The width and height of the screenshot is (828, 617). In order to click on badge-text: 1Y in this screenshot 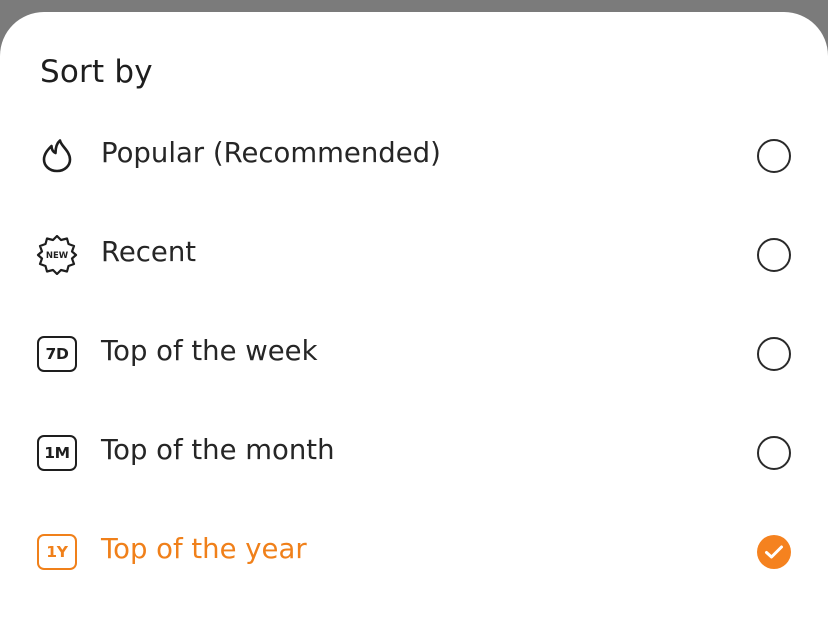, I will do `click(57, 552)`.